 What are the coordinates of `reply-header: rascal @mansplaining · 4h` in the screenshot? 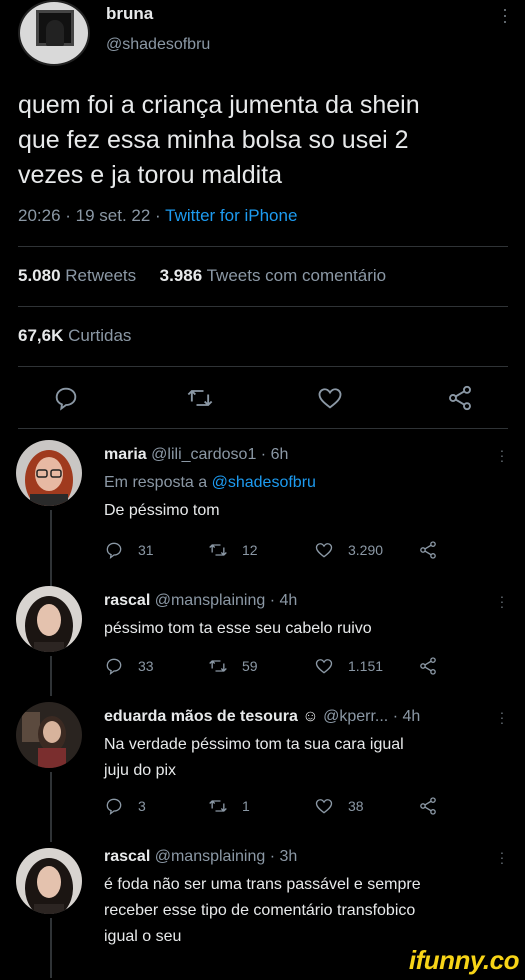 It's located at (200, 601).